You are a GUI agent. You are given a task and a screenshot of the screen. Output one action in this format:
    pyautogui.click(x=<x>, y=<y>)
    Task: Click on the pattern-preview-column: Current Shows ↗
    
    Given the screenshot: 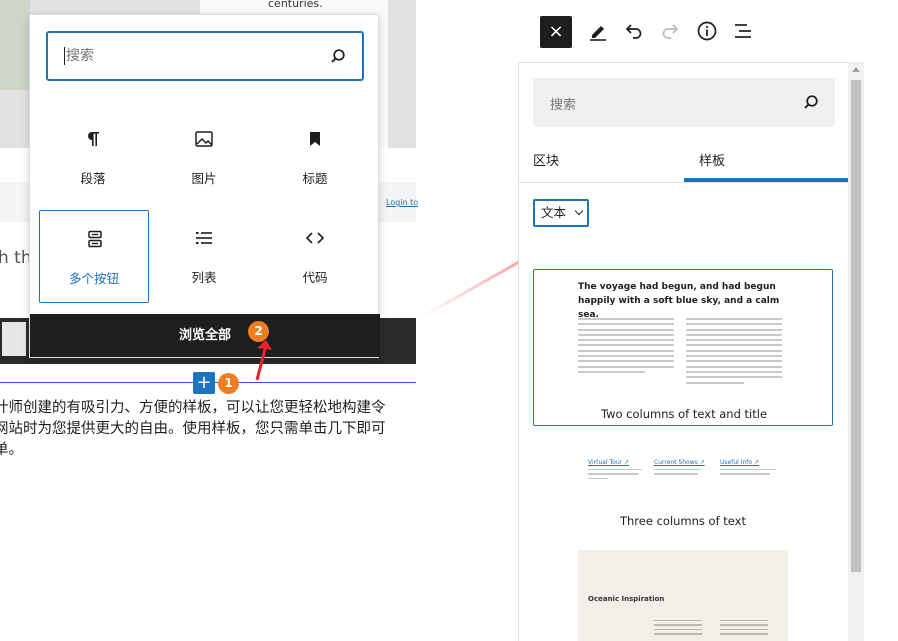 What is the action you would take?
    pyautogui.click(x=684, y=467)
    